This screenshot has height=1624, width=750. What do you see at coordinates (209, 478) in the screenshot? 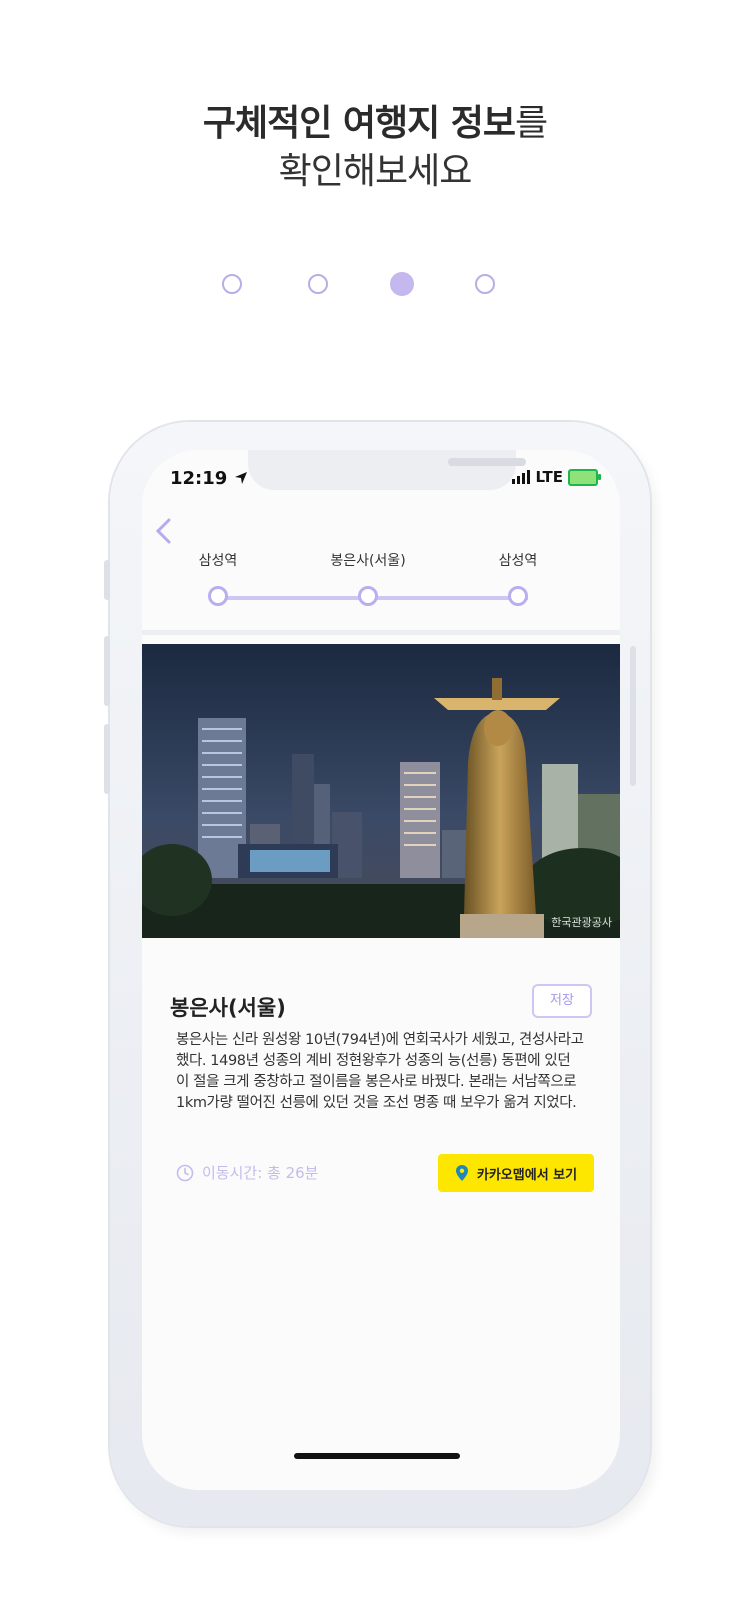
I see `status-time: 12:19` at bounding box center [209, 478].